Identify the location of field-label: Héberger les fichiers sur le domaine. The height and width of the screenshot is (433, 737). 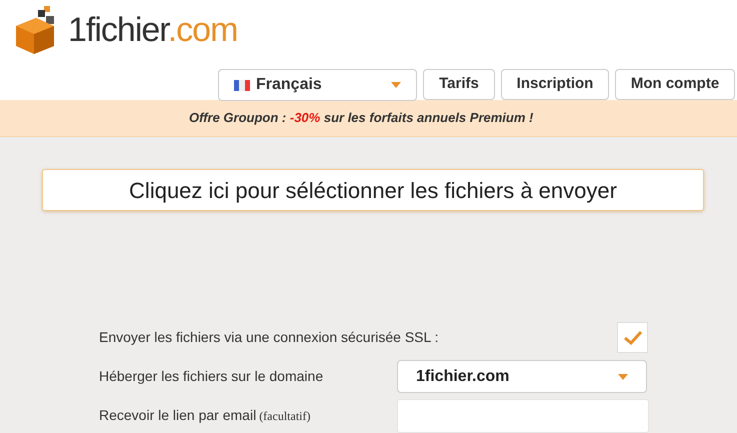
(211, 376).